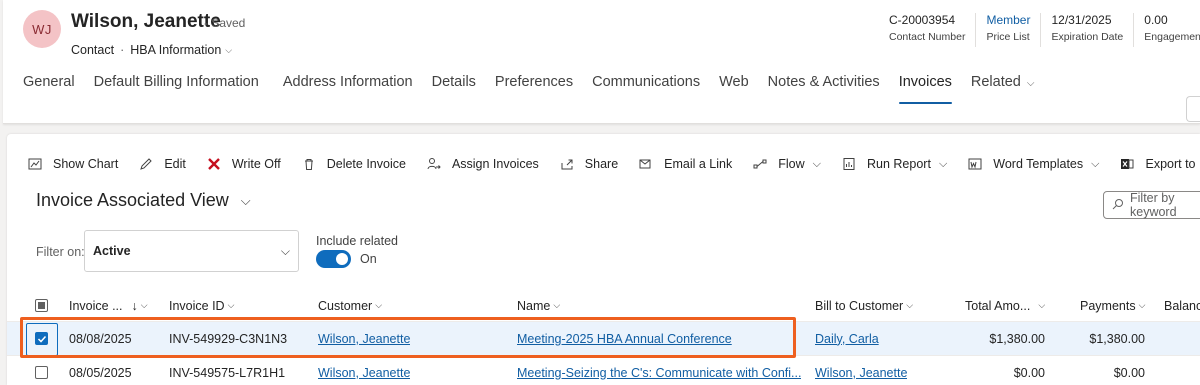  I want to click on tab-address-information: Address Information, so click(348, 89).